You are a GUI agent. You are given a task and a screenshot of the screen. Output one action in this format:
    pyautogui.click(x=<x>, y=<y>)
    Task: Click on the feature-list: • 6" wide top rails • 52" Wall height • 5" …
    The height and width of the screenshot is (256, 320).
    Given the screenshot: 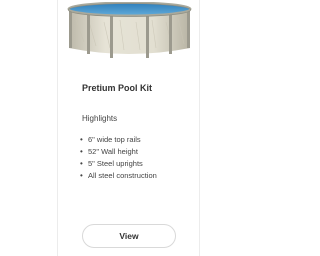 What is the action you would take?
    pyautogui.click(x=118, y=158)
    